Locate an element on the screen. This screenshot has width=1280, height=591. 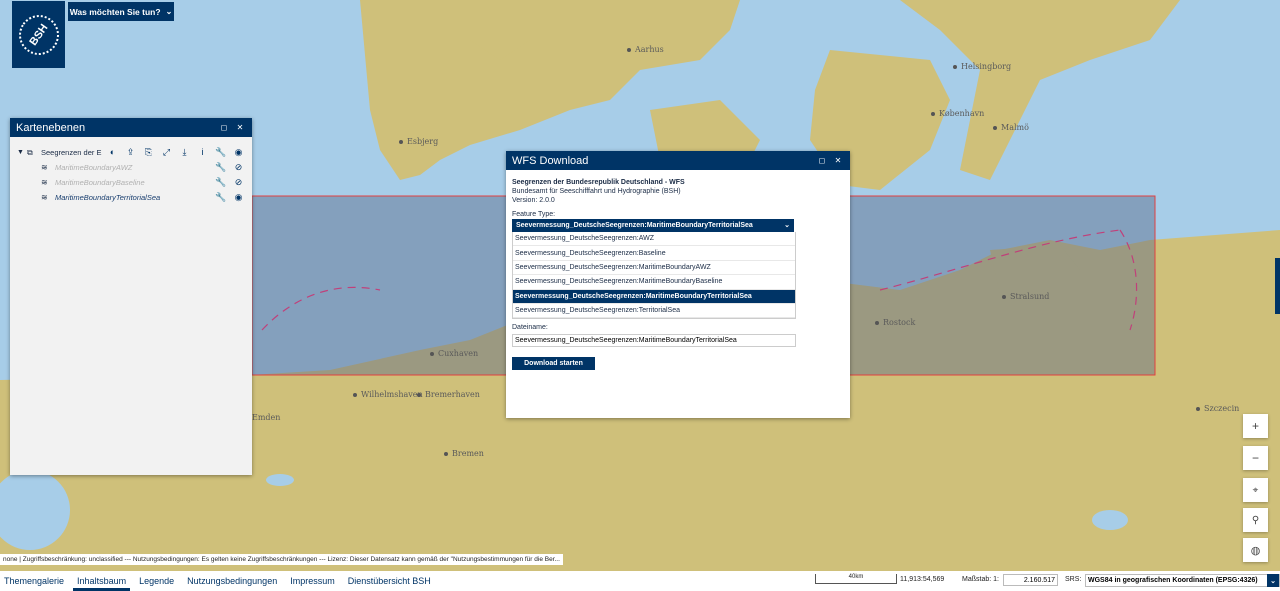
download-icon: ⤓ is located at coordinates (184, 152).